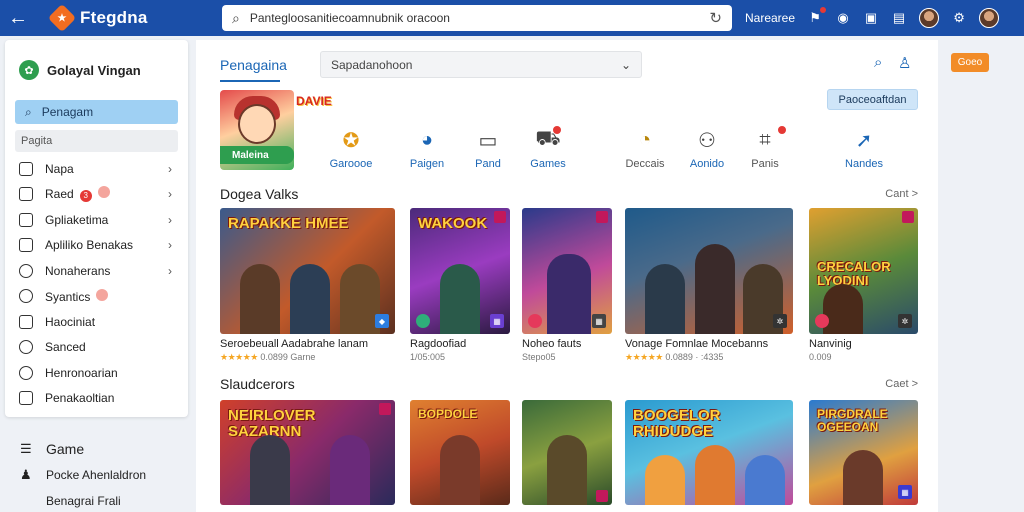  Describe the element at coordinates (314, 101) in the screenshot. I see `featured-logo: DAVIE` at that location.